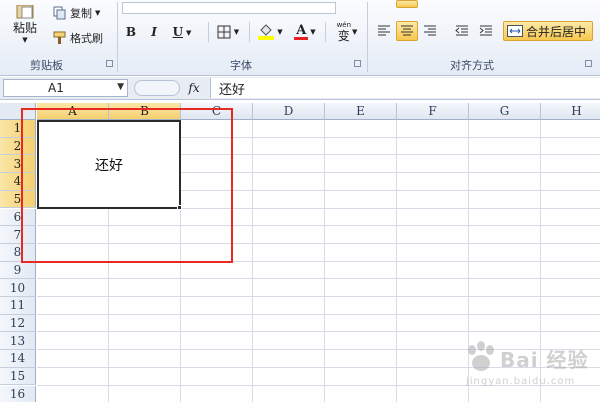  I want to click on row-header-13: 13, so click(18, 341).